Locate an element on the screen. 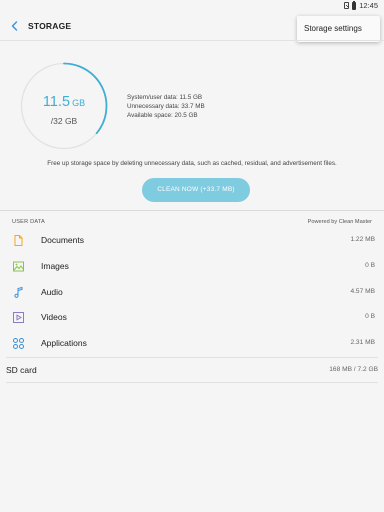 The height and width of the screenshot is (512, 384). list-item-documents: Documents 1.22 MB is located at coordinates (192, 241).